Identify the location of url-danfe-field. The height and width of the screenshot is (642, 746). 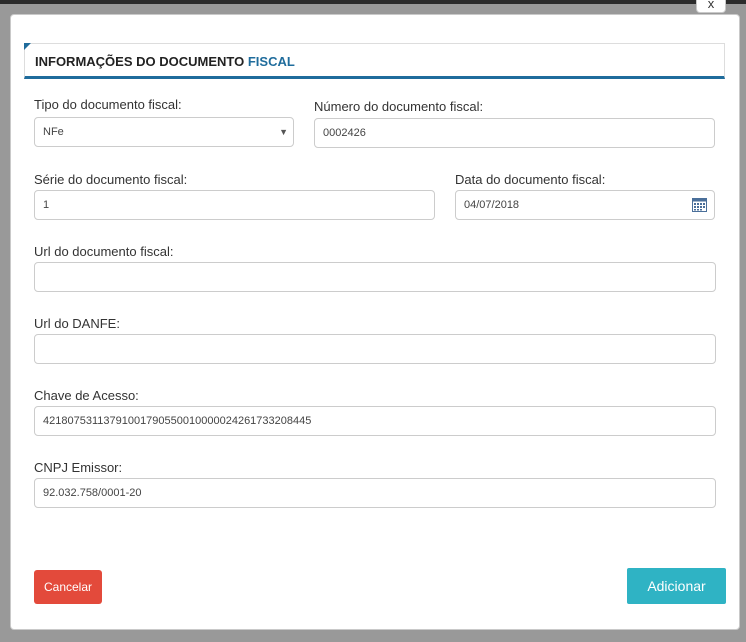
(375, 349).